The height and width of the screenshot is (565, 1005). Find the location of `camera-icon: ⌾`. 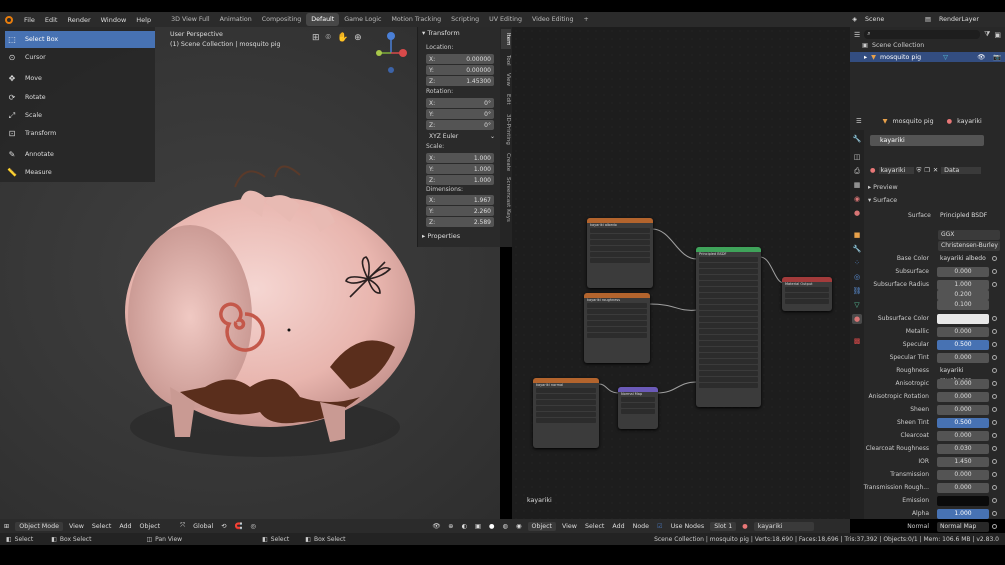

camera-icon: ⌾ is located at coordinates (328, 38).